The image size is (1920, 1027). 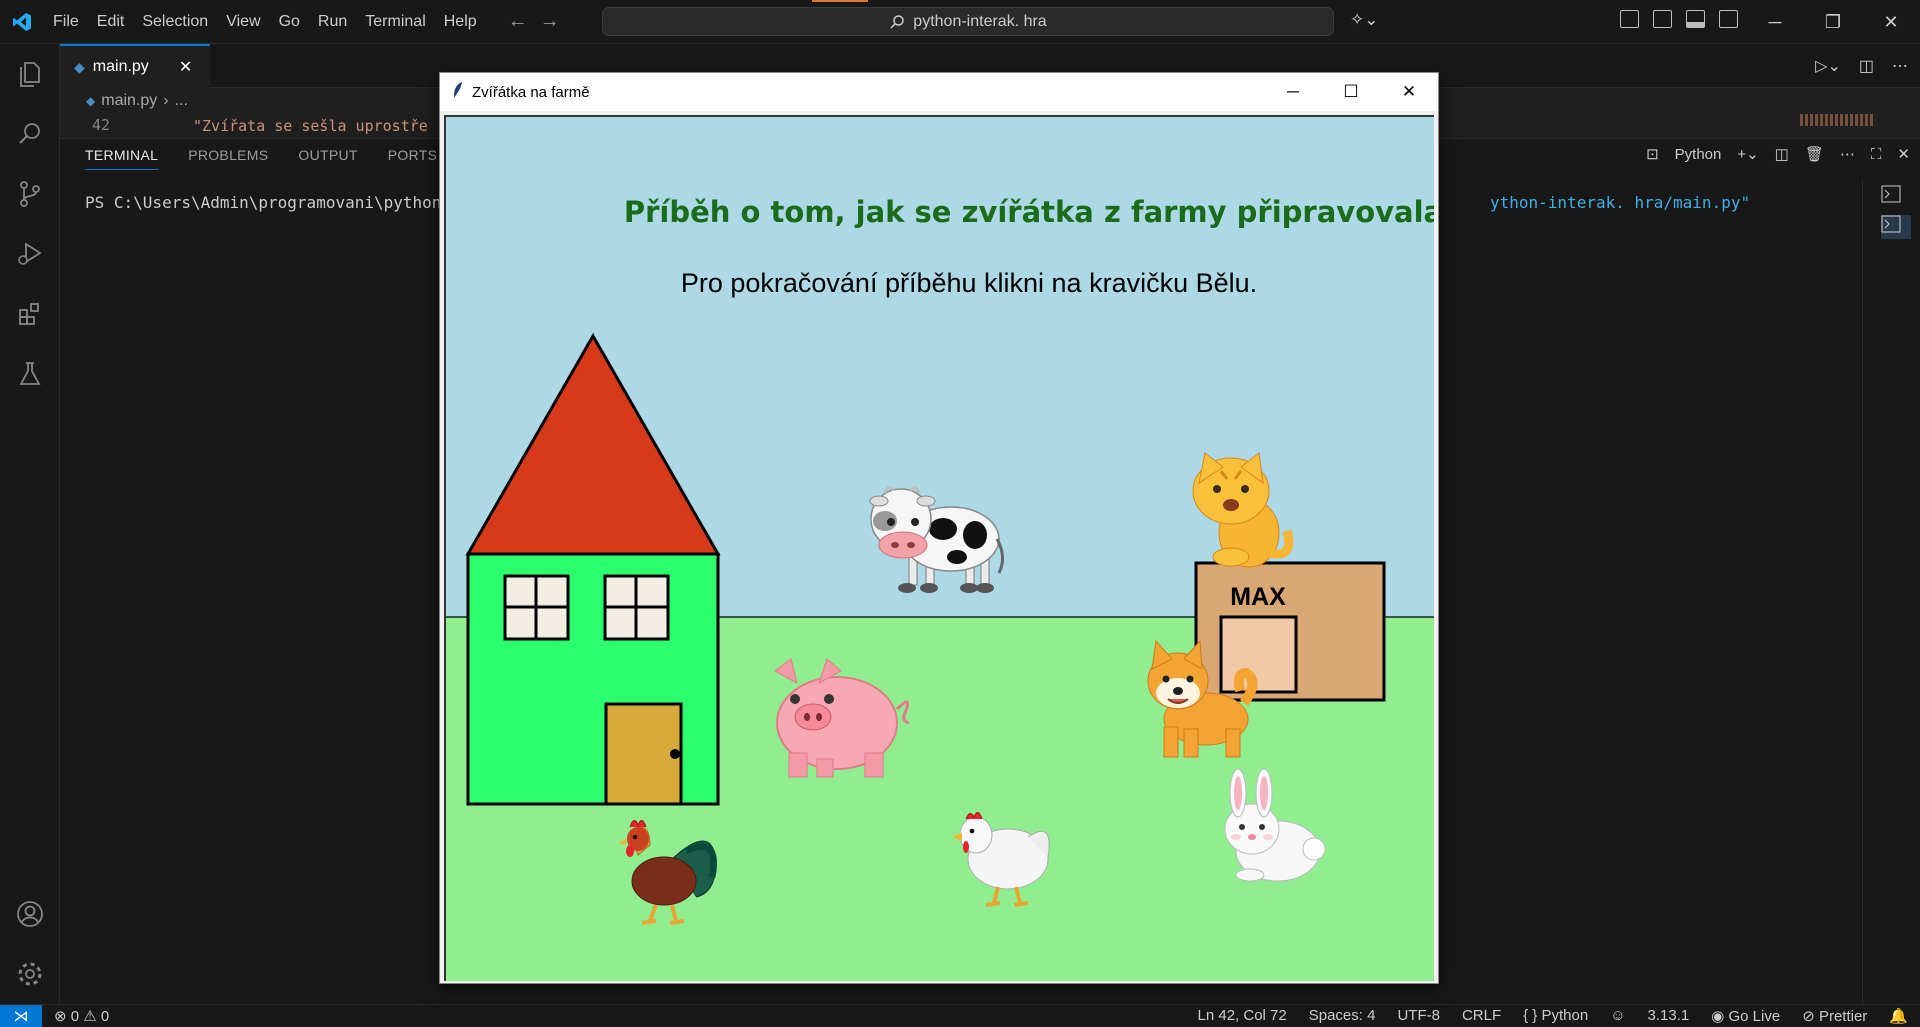 I want to click on account-icon, so click(x=30, y=914).